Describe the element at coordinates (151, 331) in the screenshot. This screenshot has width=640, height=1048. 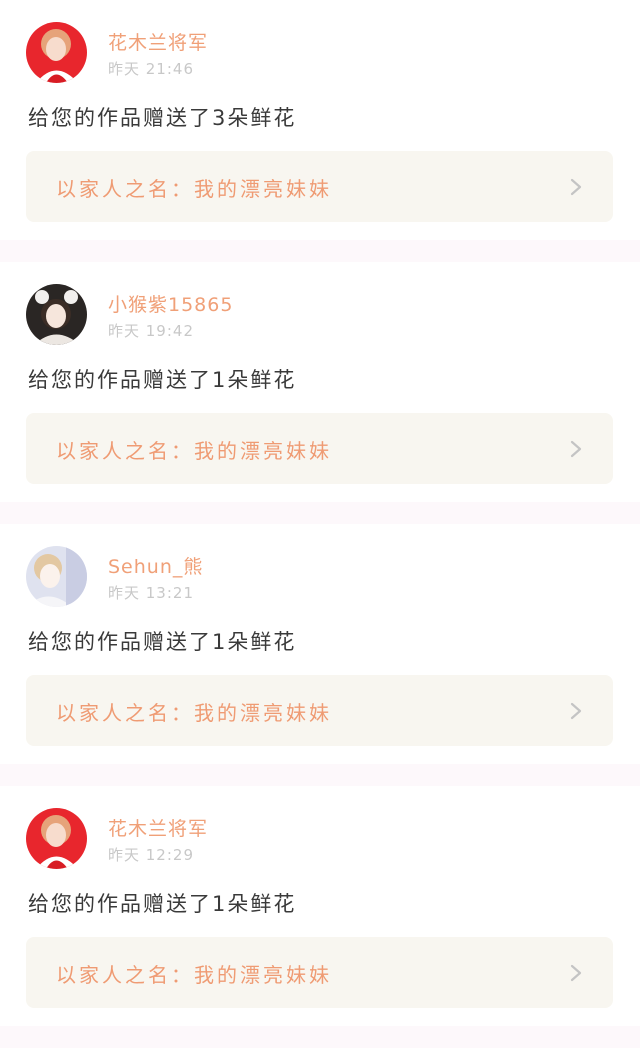
I see `timestamp: 昨天 19:42` at that location.